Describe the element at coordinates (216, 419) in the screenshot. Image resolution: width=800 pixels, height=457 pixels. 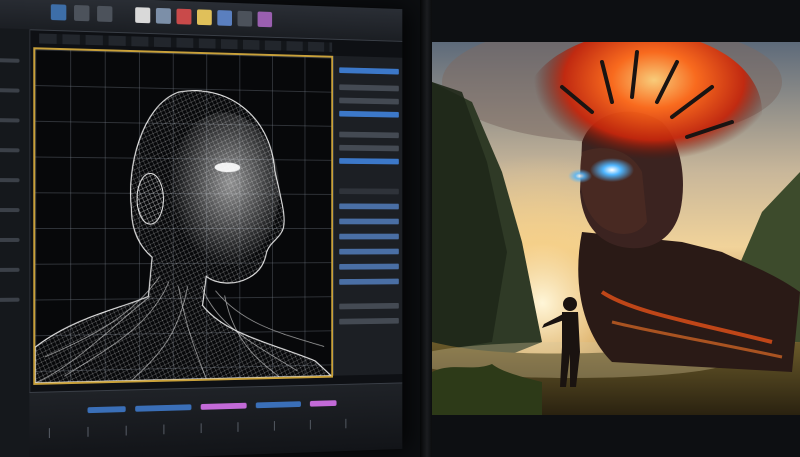
I see `animation-timeline` at that location.